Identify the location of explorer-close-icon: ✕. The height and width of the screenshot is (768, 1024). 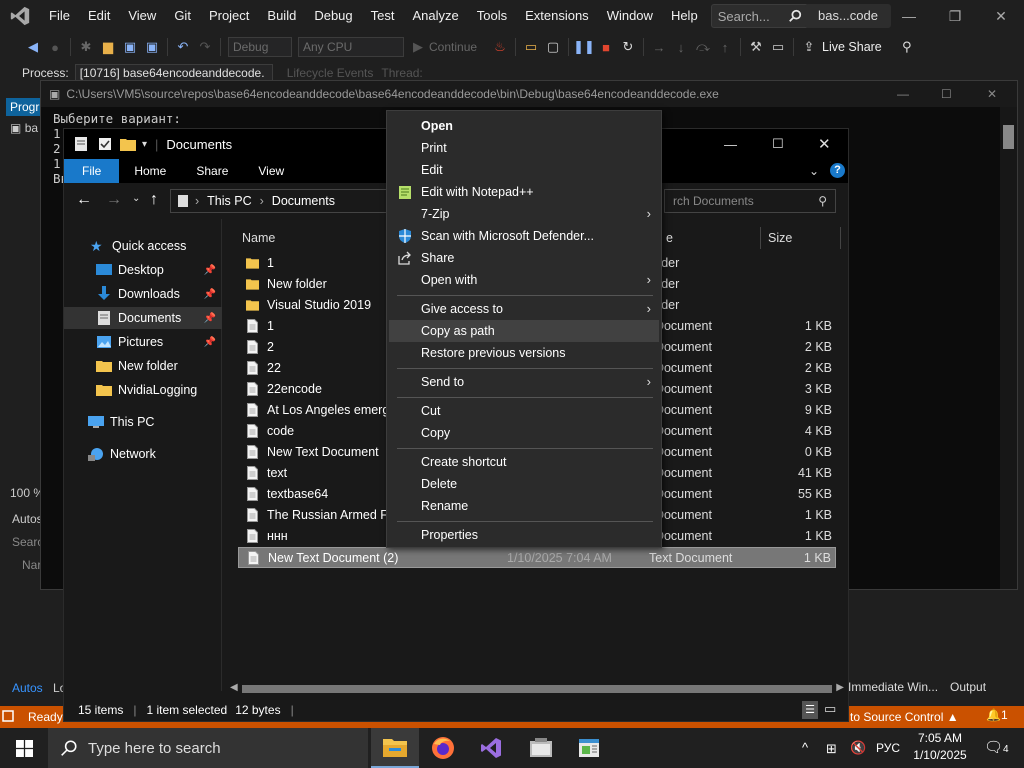
(824, 144).